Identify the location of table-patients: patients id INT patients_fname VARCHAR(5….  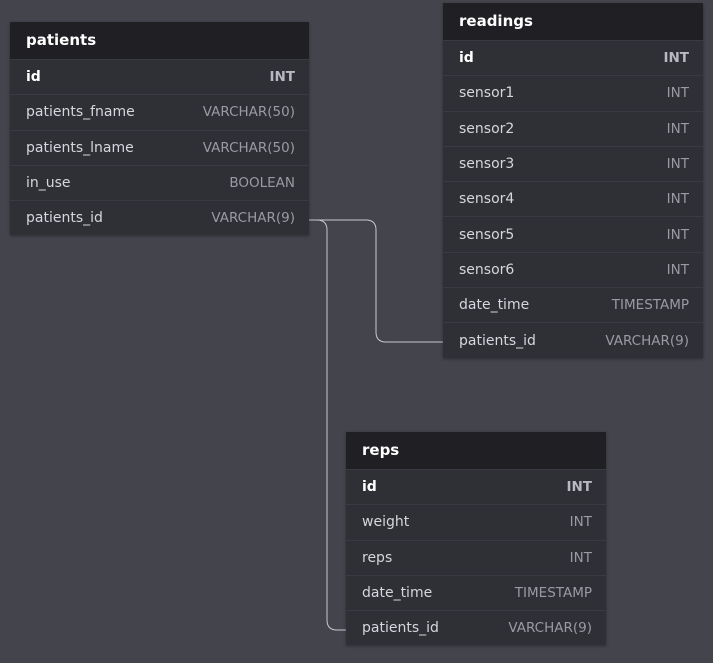
(159, 129).